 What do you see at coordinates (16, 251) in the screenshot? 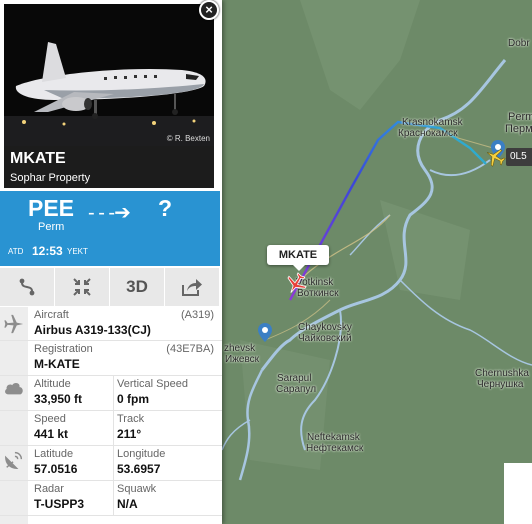
I see `atd-label: ATD` at bounding box center [16, 251].